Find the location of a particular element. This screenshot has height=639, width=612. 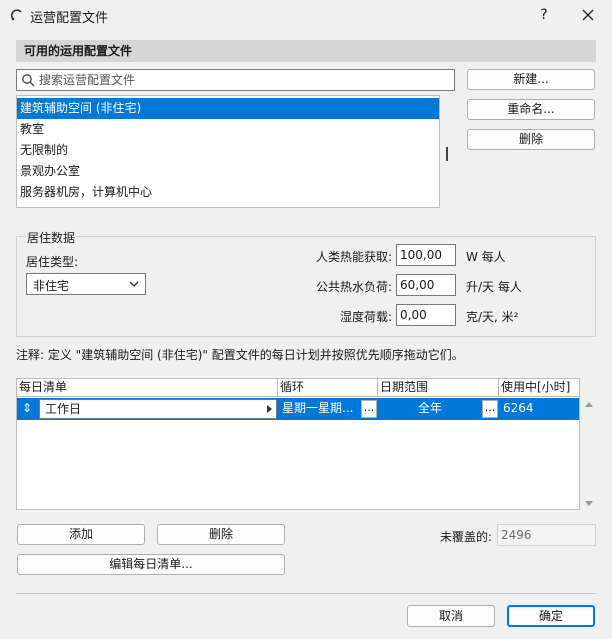

humidity-label: 湿度荷载: is located at coordinates (366, 317).